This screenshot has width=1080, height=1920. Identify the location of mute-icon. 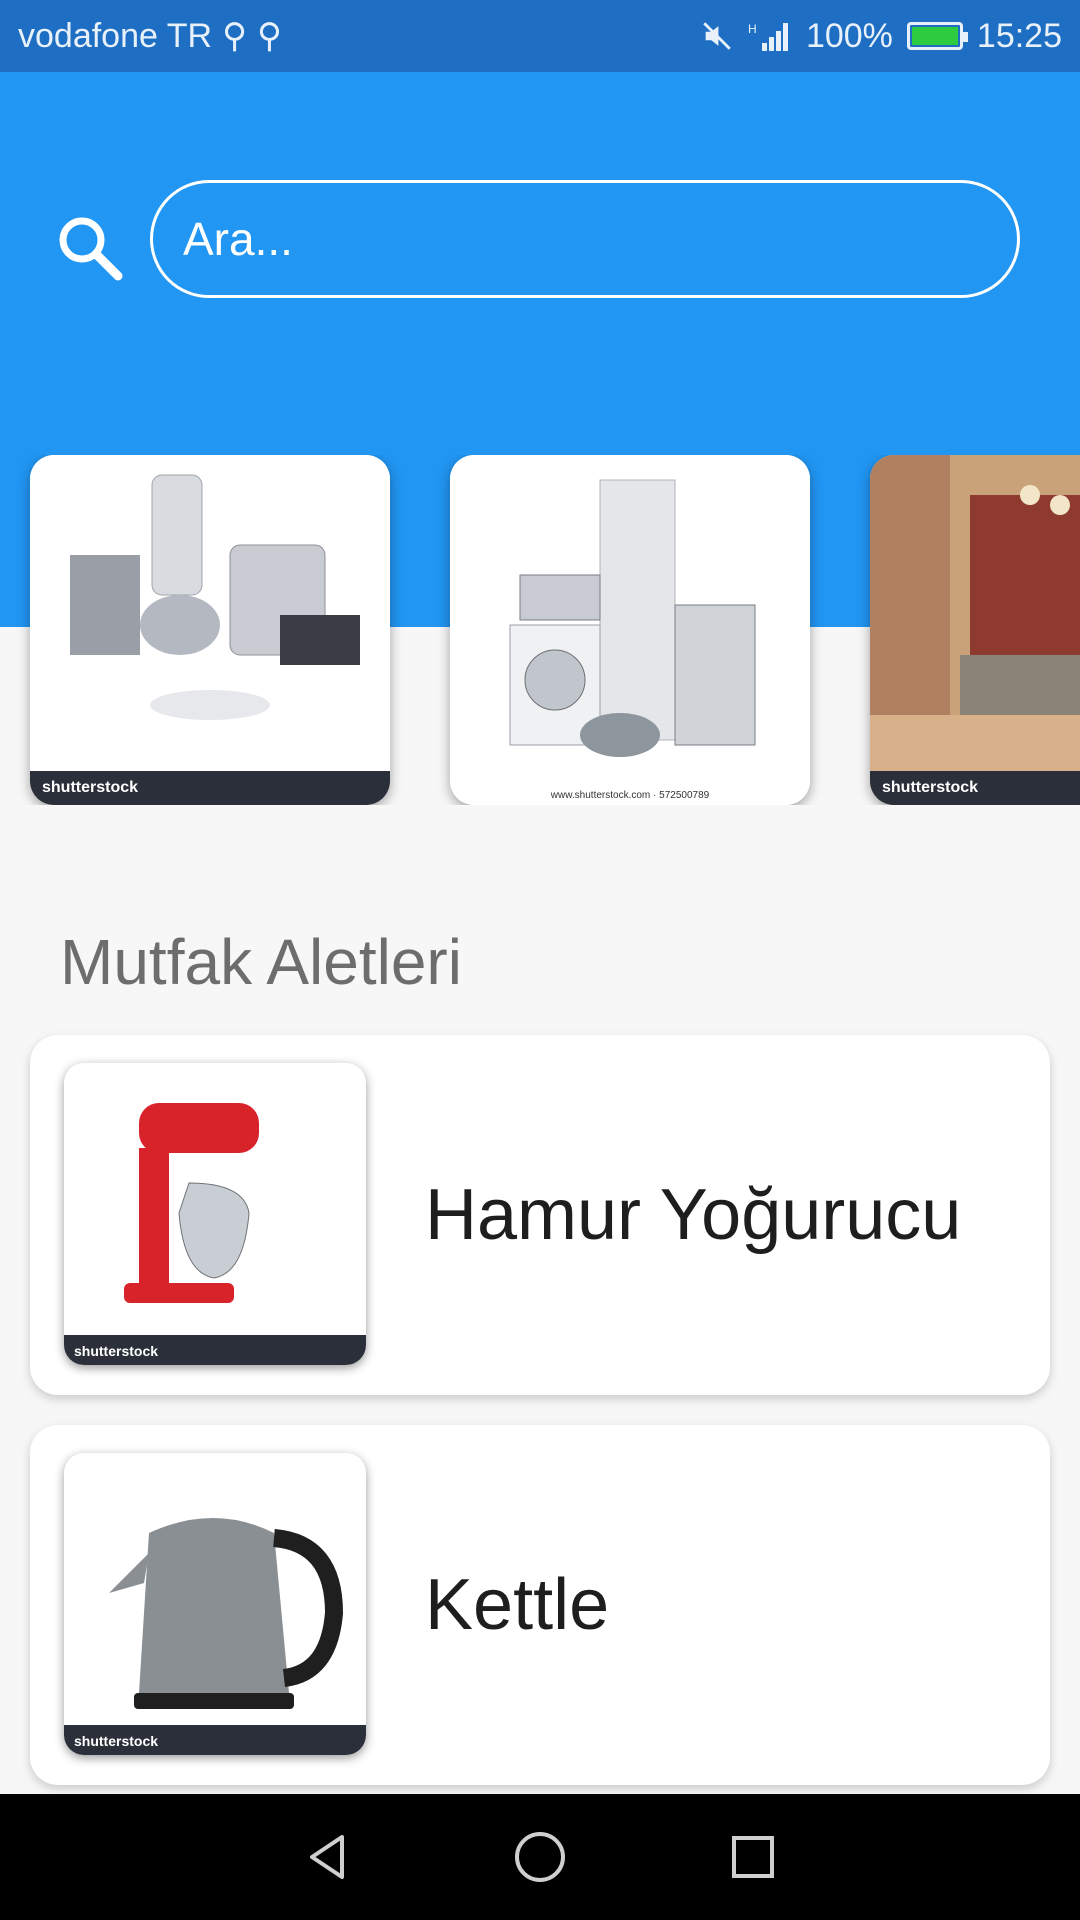
(717, 36).